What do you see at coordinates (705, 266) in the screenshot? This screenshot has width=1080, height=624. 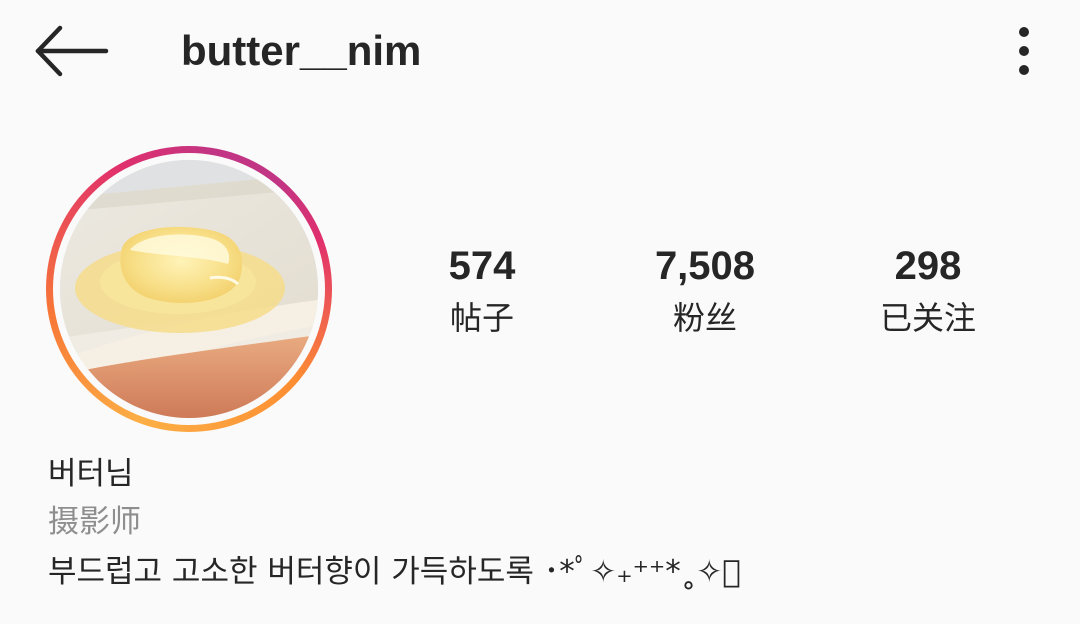 I see `followers-count-value: 7,508` at bounding box center [705, 266].